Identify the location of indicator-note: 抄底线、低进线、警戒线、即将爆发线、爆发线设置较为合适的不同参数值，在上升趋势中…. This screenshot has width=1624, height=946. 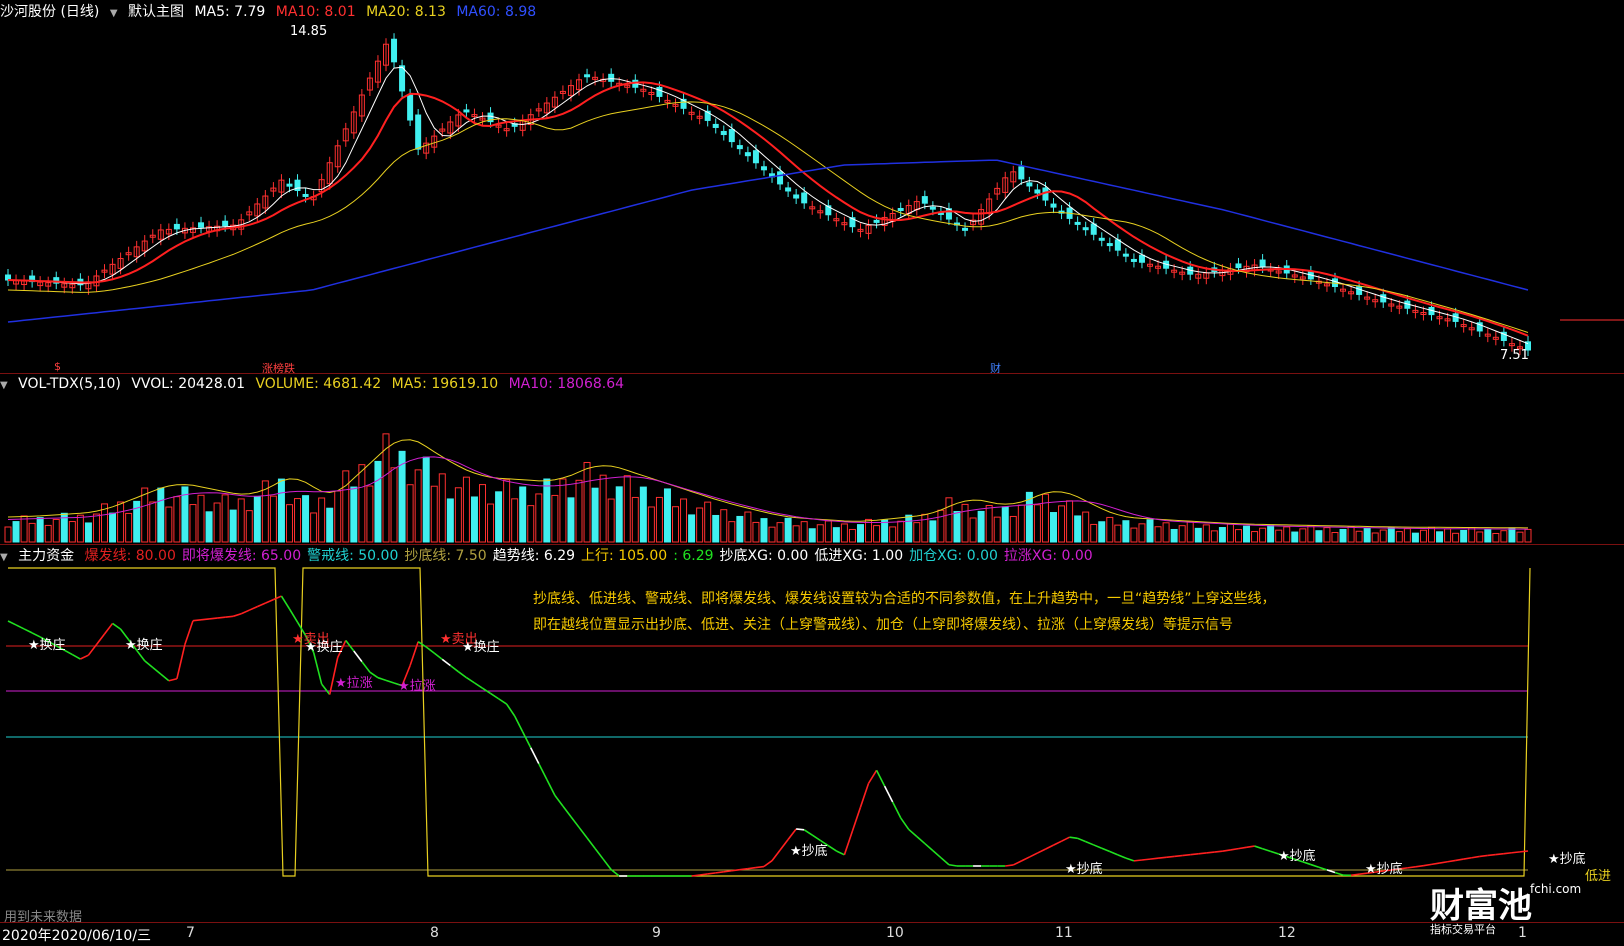
(904, 612).